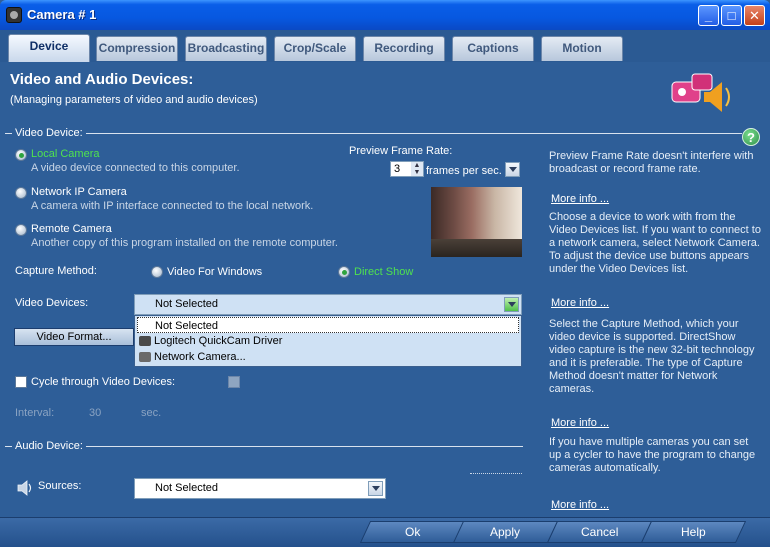 The image size is (770, 547). What do you see at coordinates (401, 151) in the screenshot?
I see `preview-rate-label: Preview Frame Rate:` at bounding box center [401, 151].